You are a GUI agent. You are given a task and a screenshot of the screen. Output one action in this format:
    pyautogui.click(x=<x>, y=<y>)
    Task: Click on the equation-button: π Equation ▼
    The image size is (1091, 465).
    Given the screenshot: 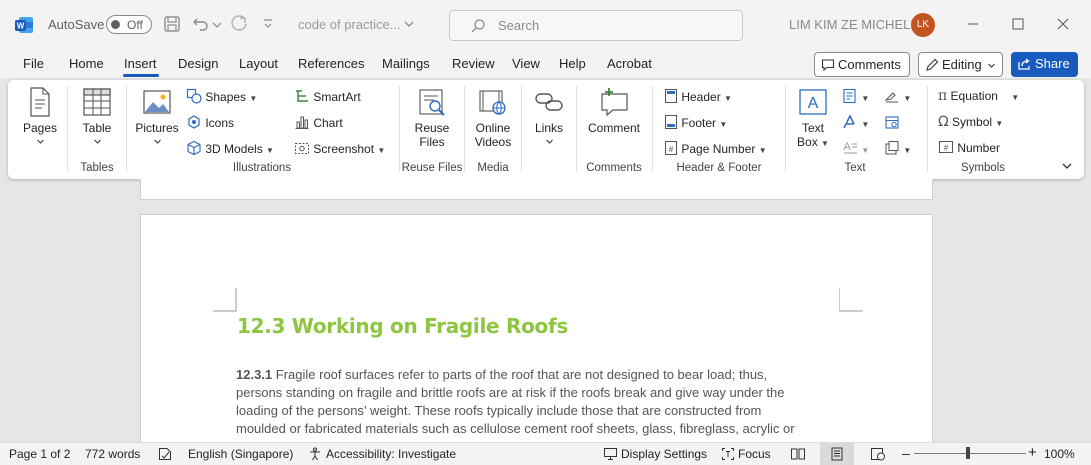 What is the action you would take?
    pyautogui.click(x=978, y=96)
    